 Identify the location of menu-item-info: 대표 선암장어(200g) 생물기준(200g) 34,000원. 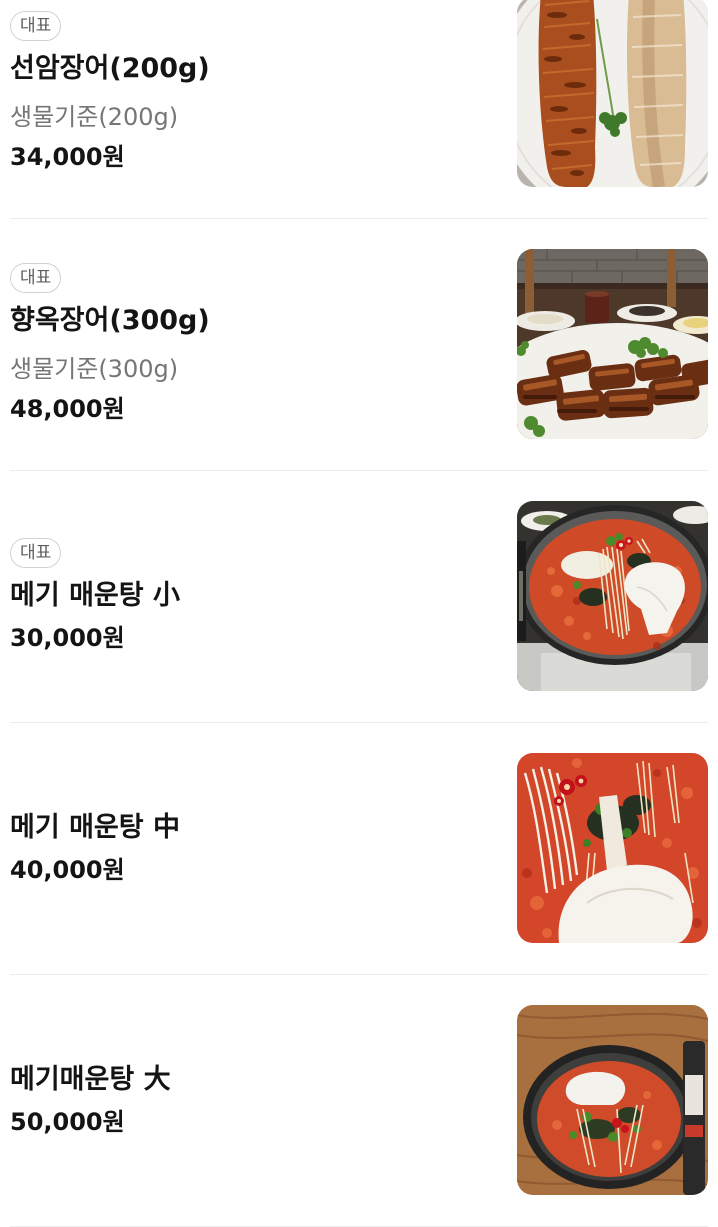
(263, 92).